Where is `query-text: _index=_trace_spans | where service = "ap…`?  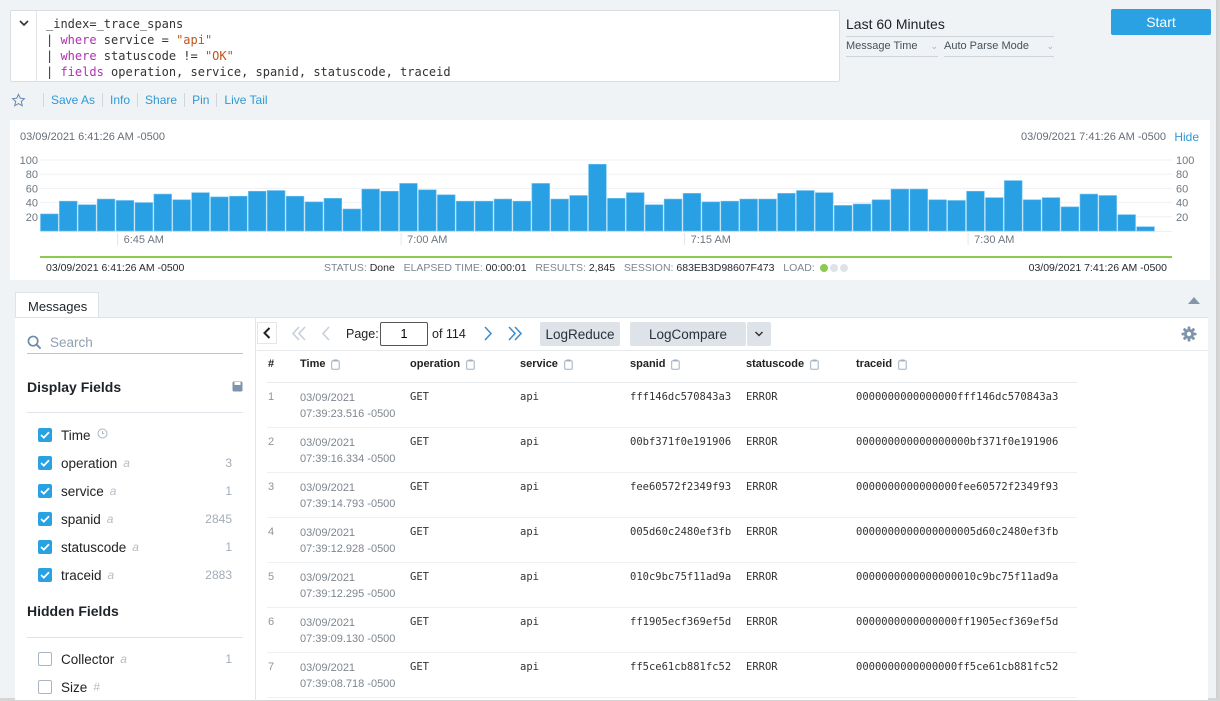
query-text: _index=_trace_spans | where service = "ap… is located at coordinates (248, 48).